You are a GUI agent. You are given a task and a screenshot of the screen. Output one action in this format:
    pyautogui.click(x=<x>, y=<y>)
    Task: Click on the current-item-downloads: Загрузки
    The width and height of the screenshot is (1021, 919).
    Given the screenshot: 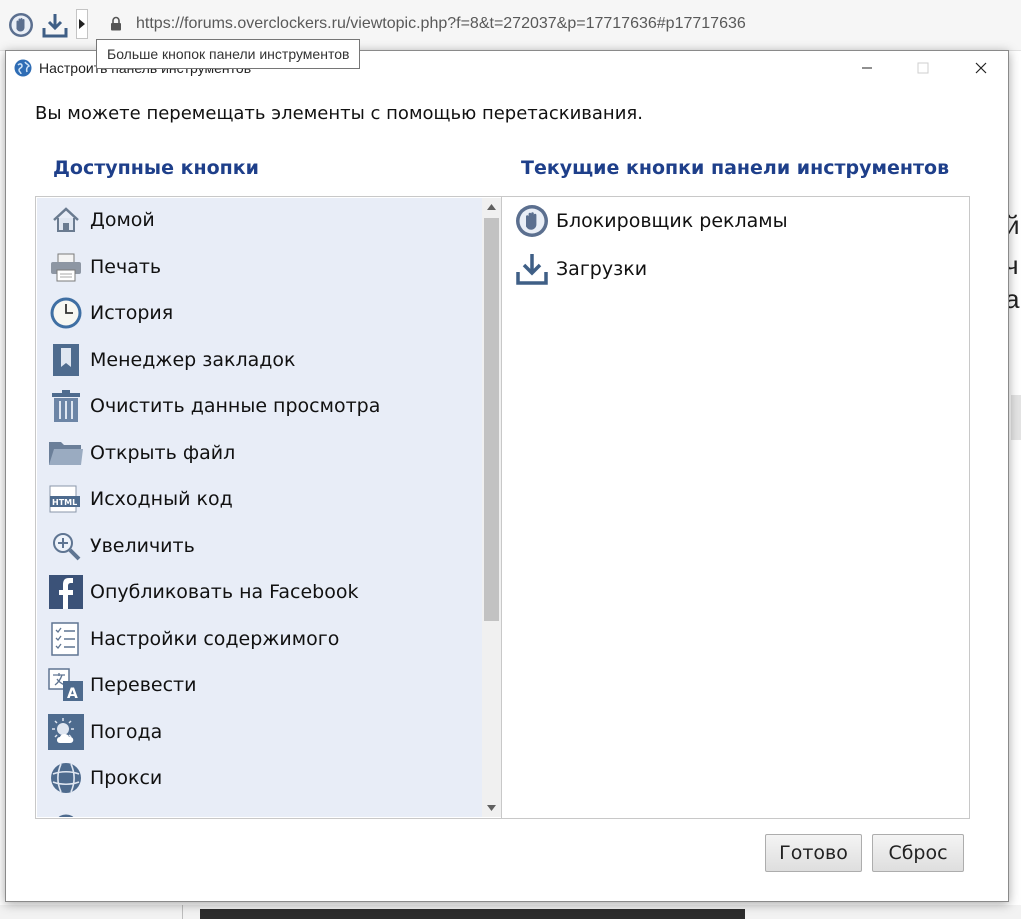 What is the action you would take?
    pyautogui.click(x=580, y=269)
    